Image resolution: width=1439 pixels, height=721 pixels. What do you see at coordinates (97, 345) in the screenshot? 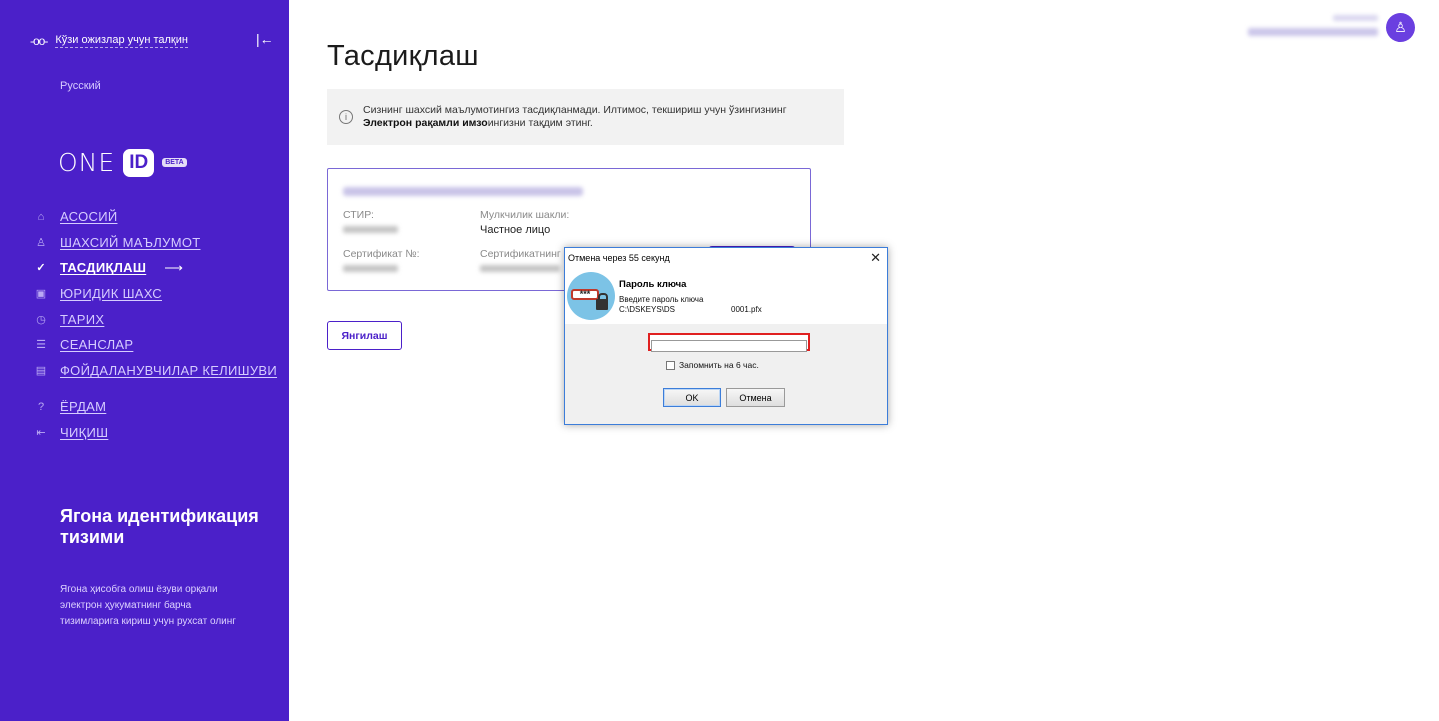
I see `nav-item-label: СЕАНСЛАР` at bounding box center [97, 345].